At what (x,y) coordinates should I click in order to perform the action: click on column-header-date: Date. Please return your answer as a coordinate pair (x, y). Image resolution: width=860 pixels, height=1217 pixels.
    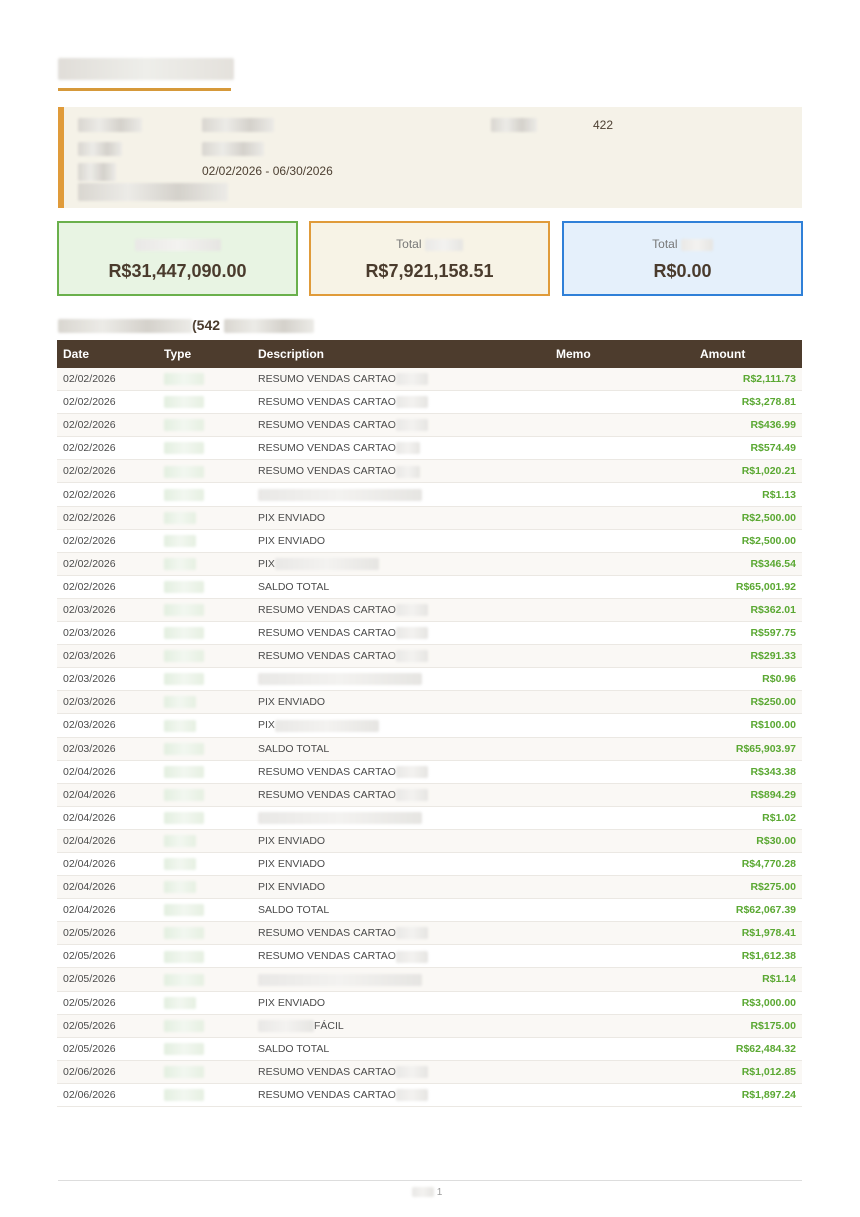
    Looking at the image, I should click on (107, 354).